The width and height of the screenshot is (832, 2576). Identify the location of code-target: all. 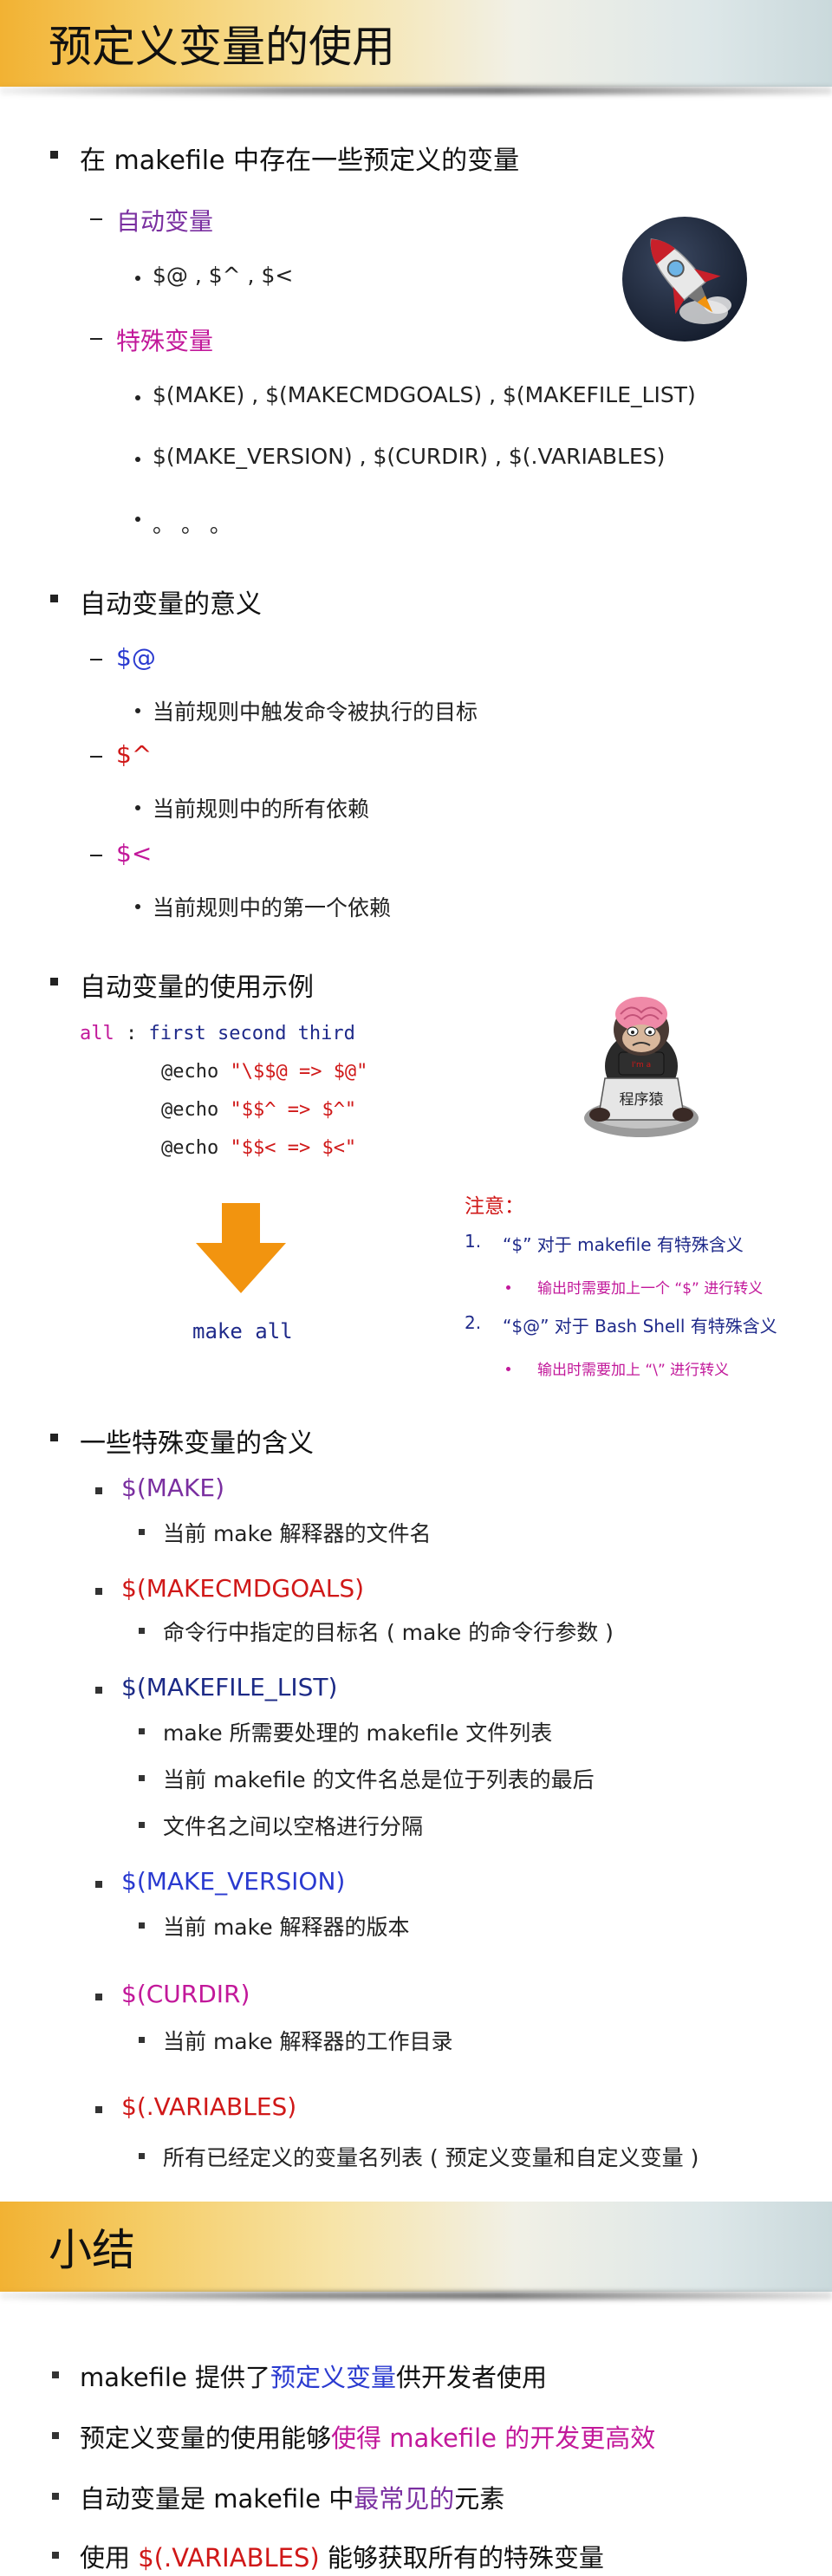
(97, 1033).